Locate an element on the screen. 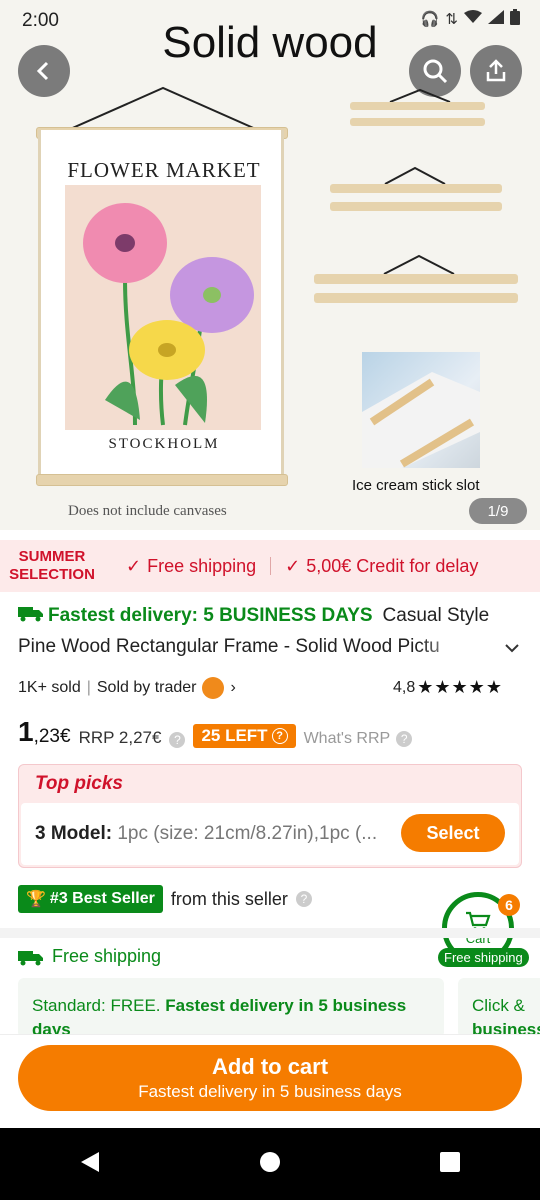 The width and height of the screenshot is (540, 1200). rrp-help-icon: ? is located at coordinates (177, 740).